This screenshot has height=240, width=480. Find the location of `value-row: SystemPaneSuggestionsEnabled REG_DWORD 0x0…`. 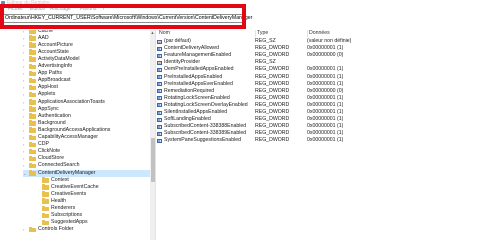

value-row: SystemPaneSuggestionsEnabled REG_DWORD 0x0… is located at coordinates (318, 140).